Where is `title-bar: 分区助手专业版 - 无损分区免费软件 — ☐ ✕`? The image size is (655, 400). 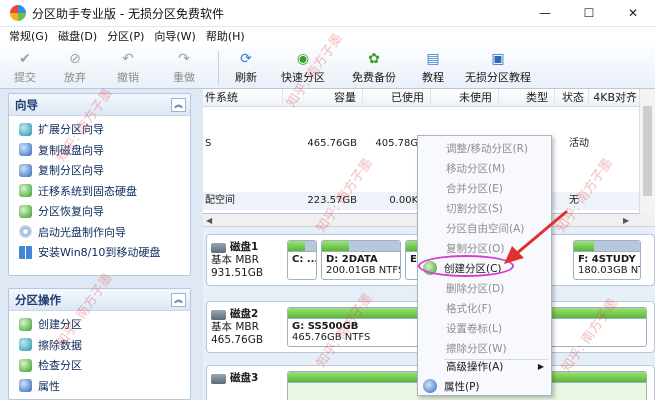
title-bar: 分区助手专业版 - 无损分区免费软件 — ☐ ✕ is located at coordinates (327, 13).